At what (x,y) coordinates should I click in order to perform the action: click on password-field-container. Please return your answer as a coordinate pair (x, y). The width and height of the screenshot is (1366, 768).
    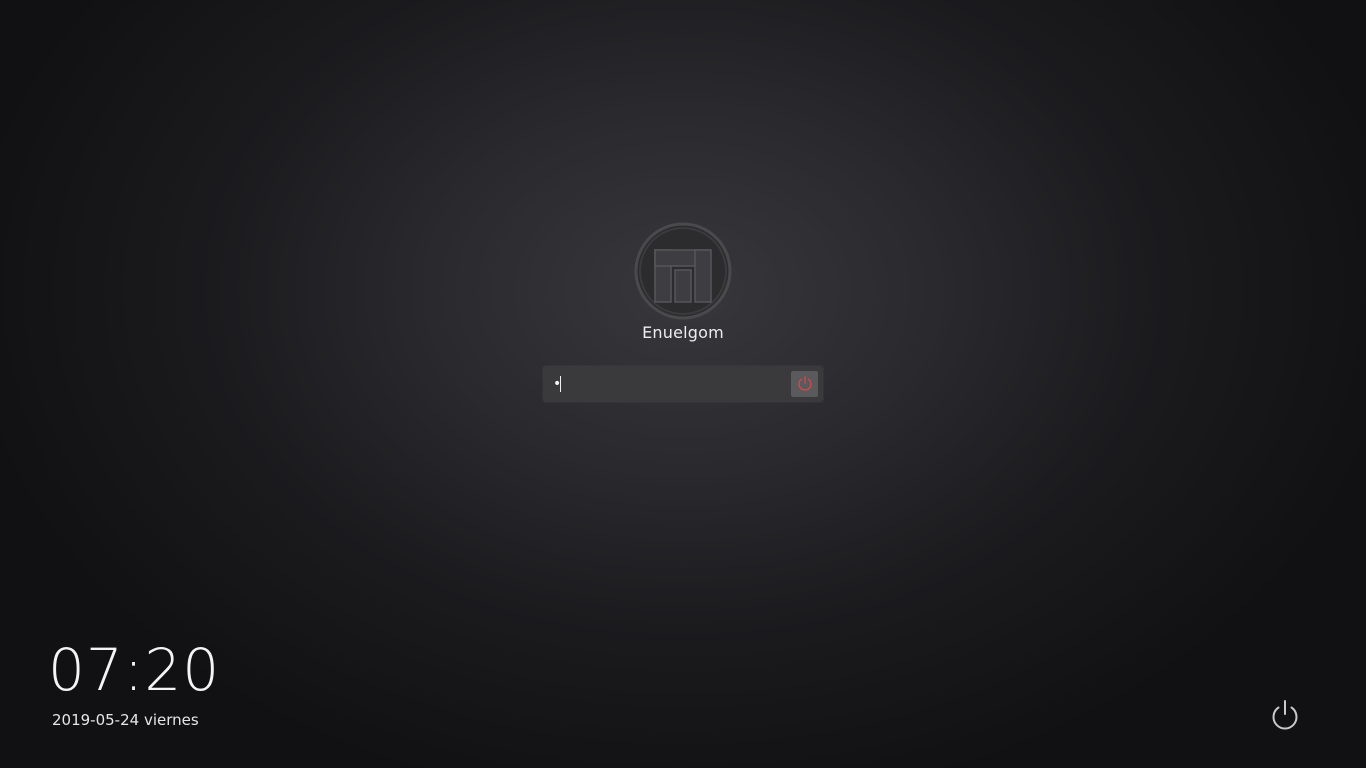
    Looking at the image, I should click on (683, 384).